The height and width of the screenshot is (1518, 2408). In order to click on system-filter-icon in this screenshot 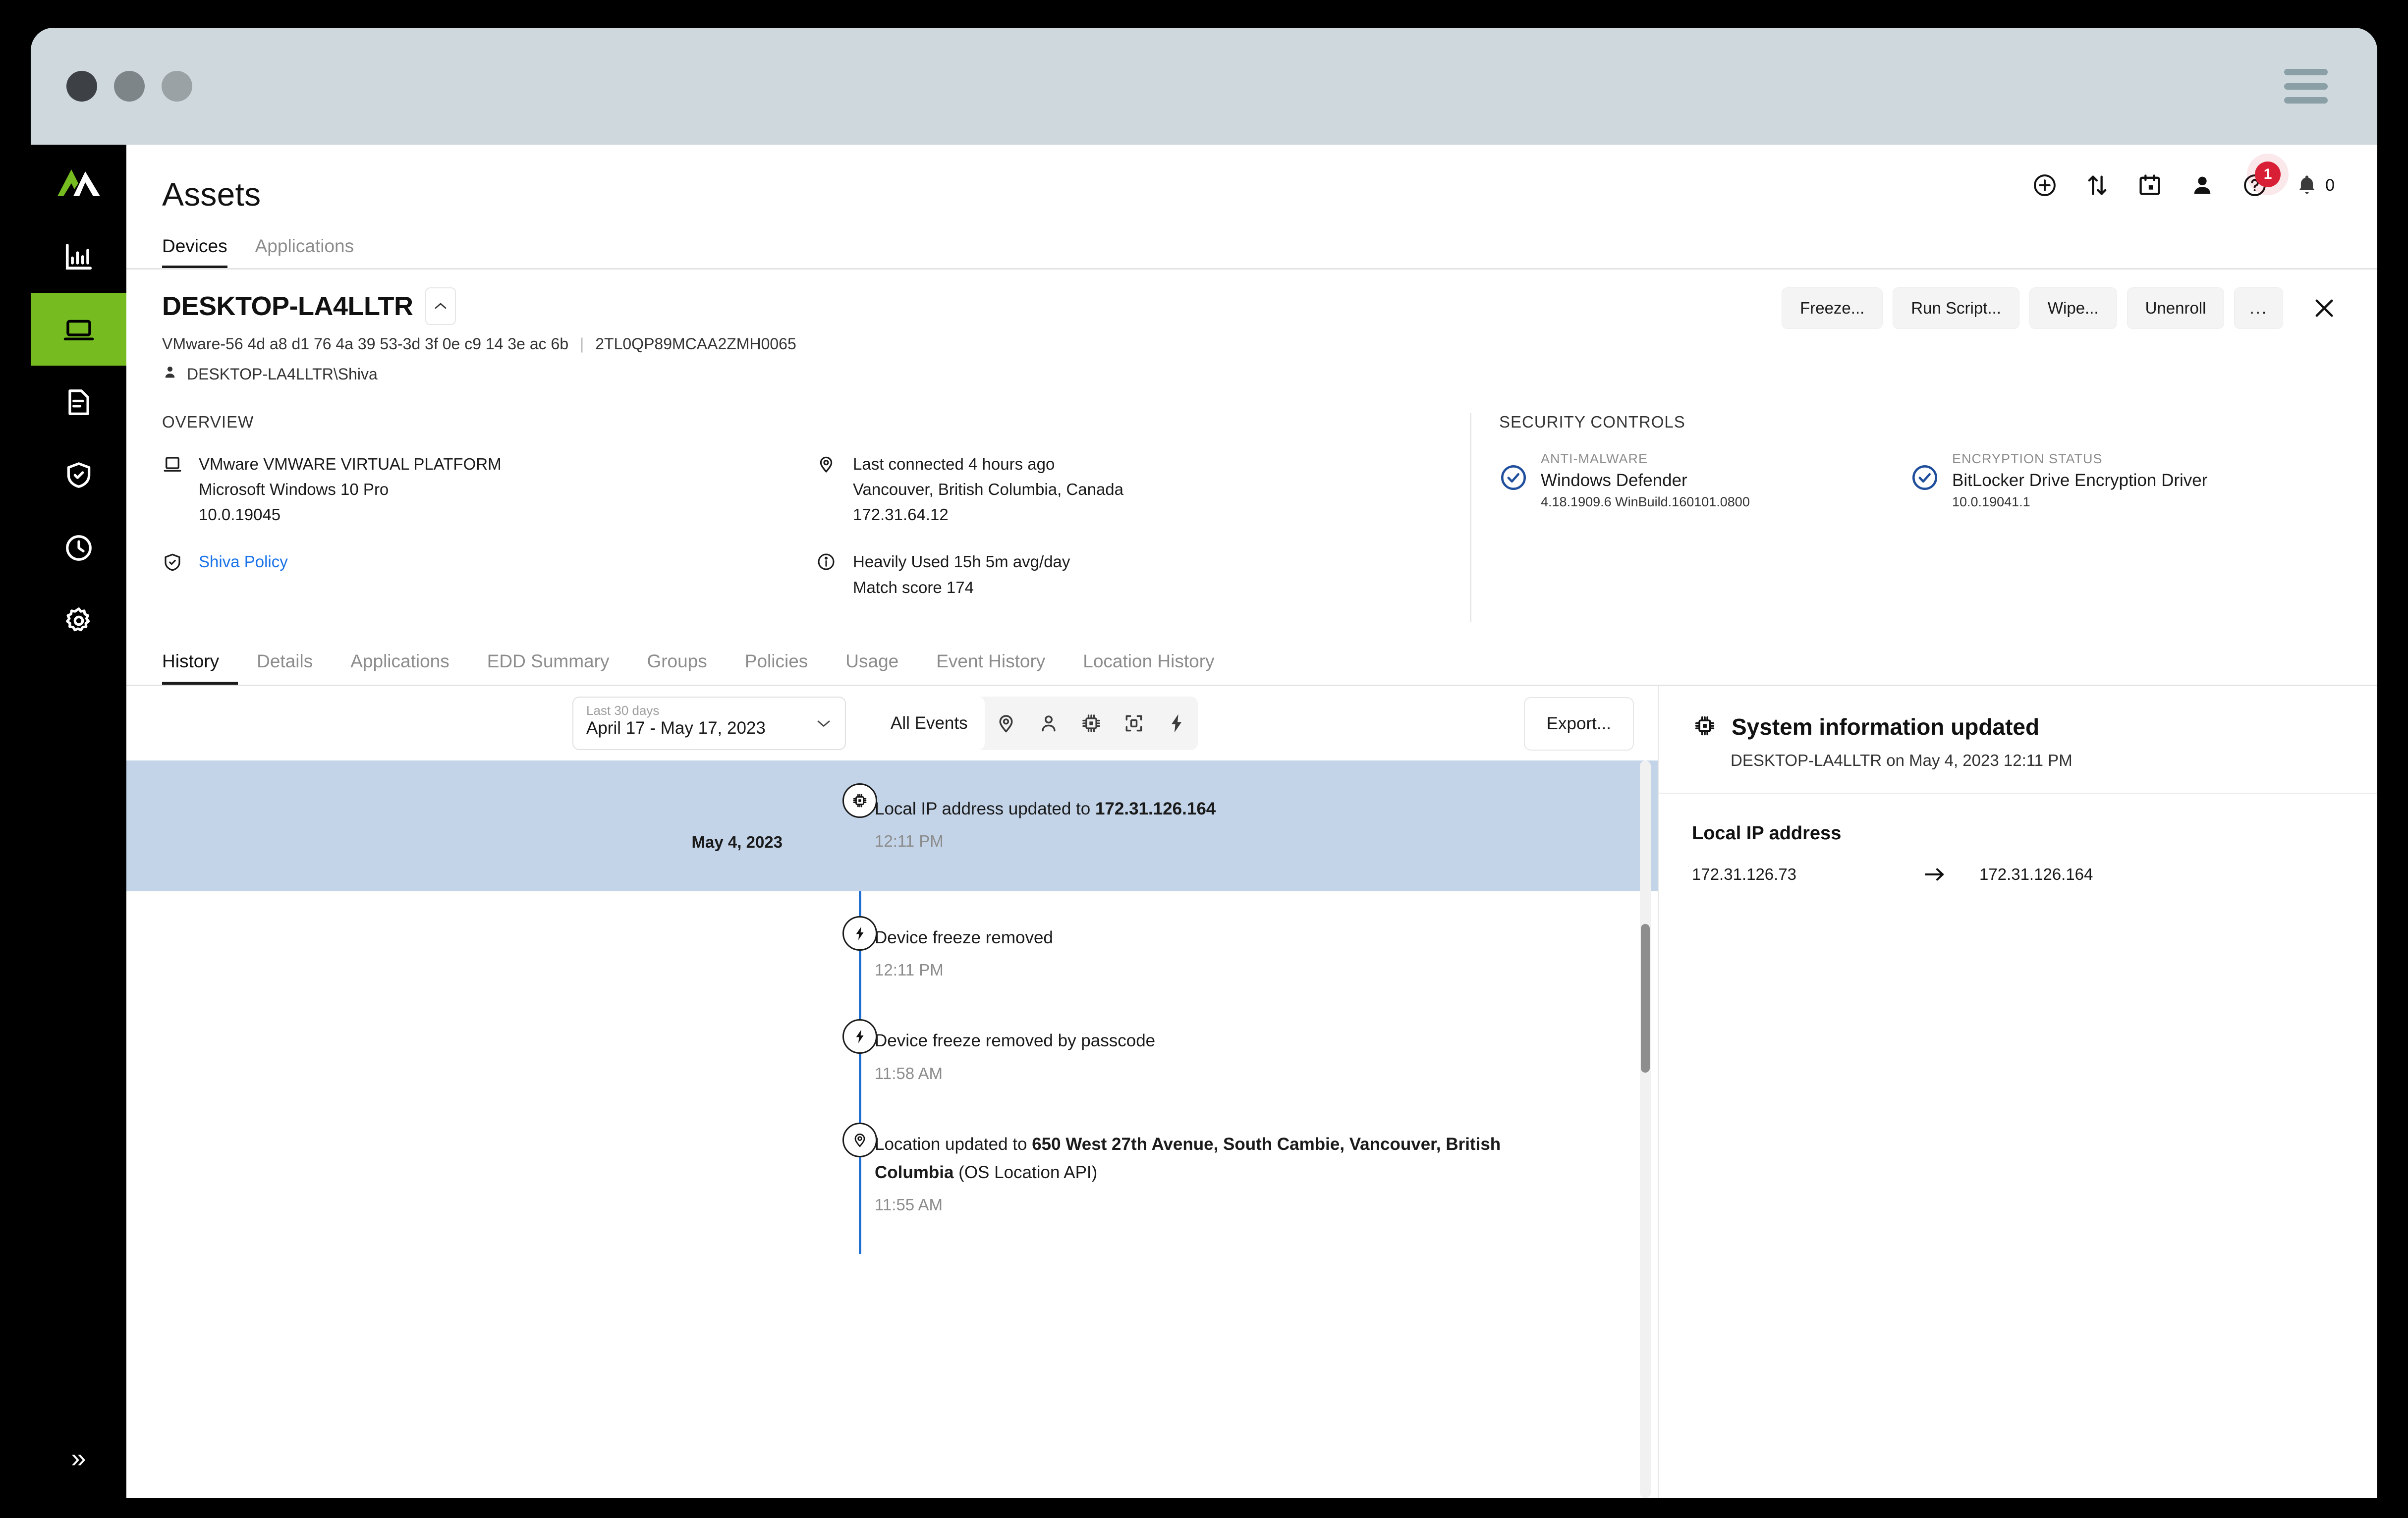, I will do `click(1091, 723)`.